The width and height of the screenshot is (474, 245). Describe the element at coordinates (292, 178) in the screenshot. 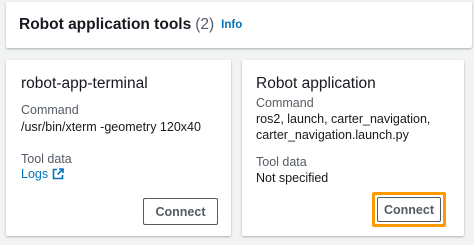

I see `tool-data-value: Not specified` at that location.